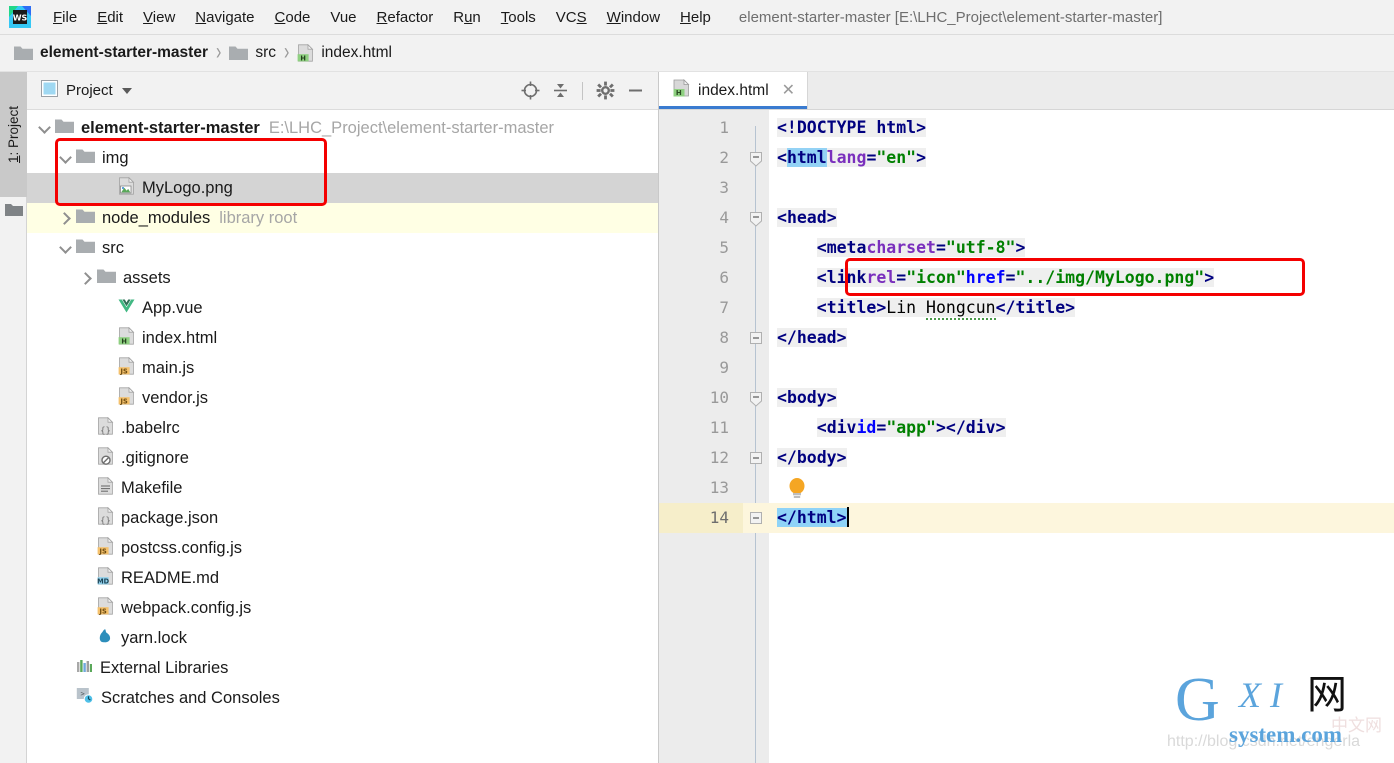 The height and width of the screenshot is (763, 1394). What do you see at coordinates (812, 458) in the screenshot?
I see `code-line: </body>` at bounding box center [812, 458].